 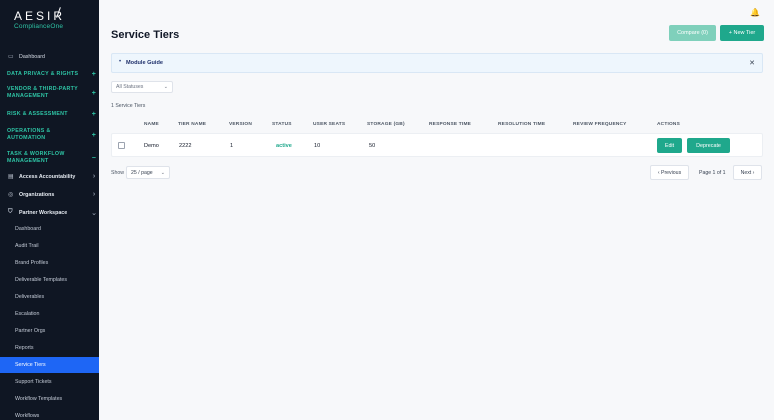 What do you see at coordinates (43, 74) in the screenshot?
I see `section-label: DATA PRIVACY & RIGHTS` at bounding box center [43, 74].